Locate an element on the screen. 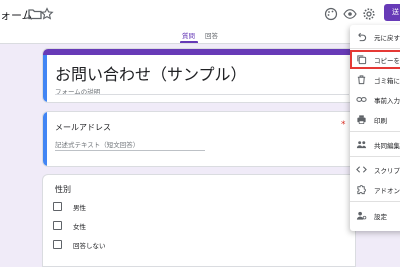  form-title: お問い合わせ（サンプル） is located at coordinates (151, 73).